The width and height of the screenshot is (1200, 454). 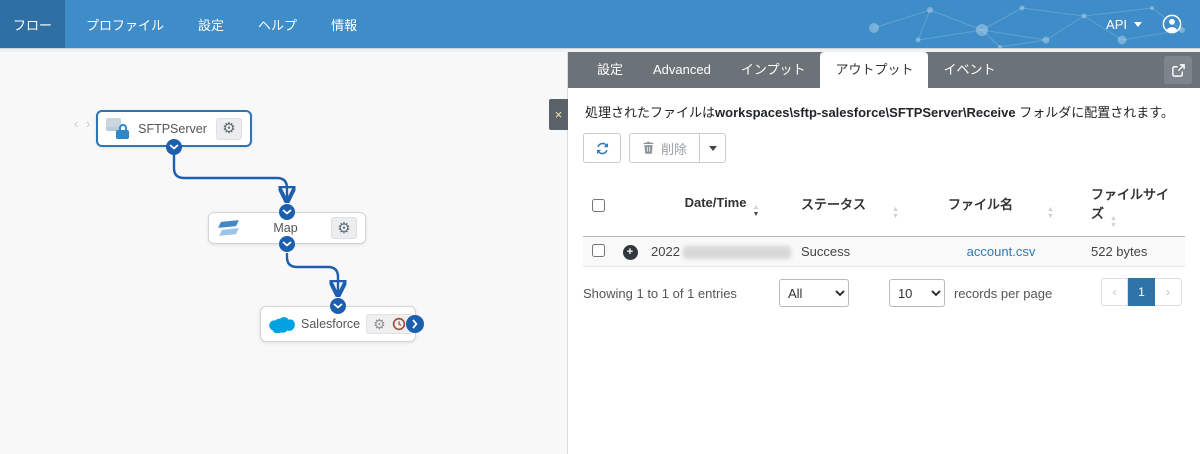 I want to click on tab-advanced: Advanced, so click(x=682, y=70).